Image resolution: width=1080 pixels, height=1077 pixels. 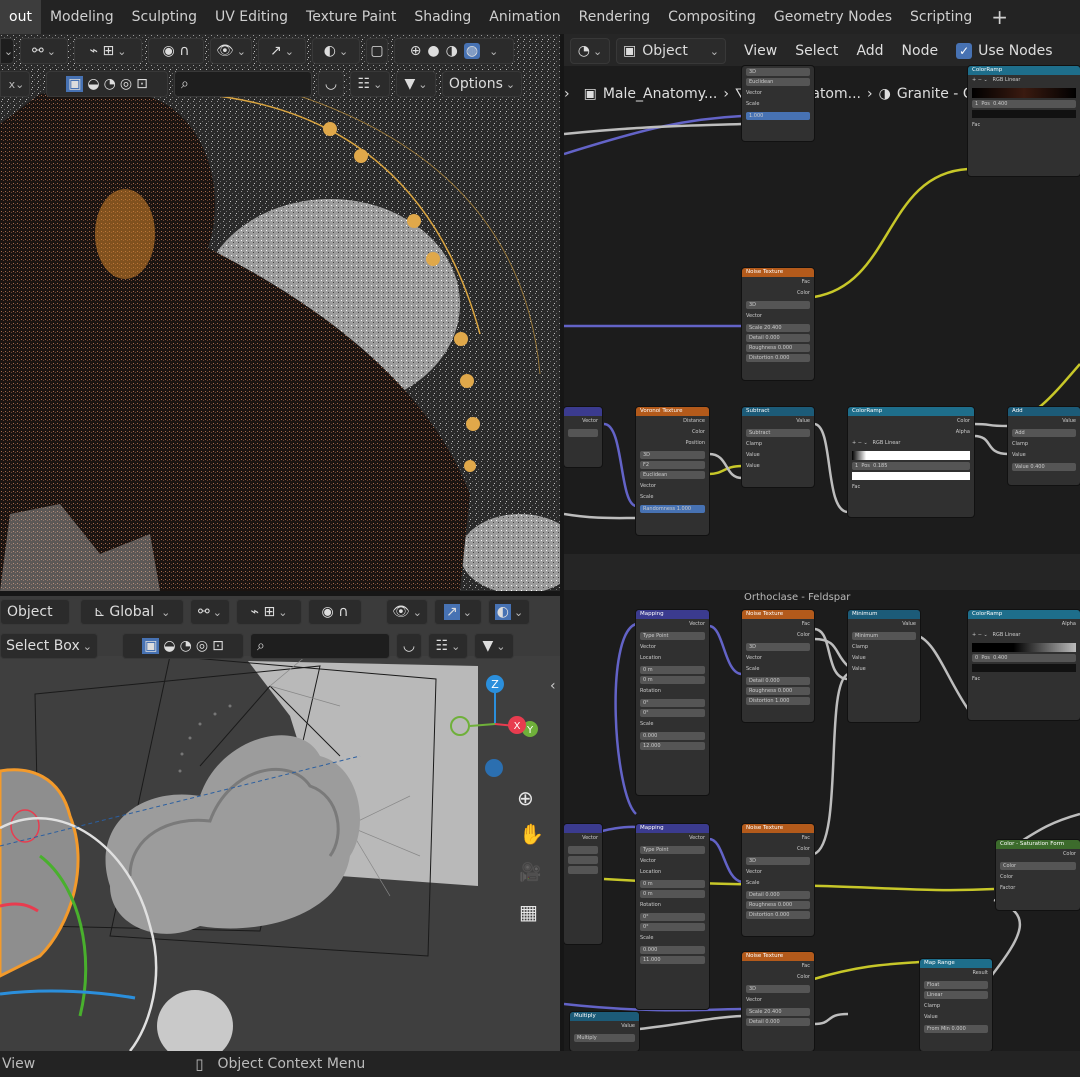 What do you see at coordinates (999, 17) in the screenshot?
I see `add-workspace-plus-icon: +` at bounding box center [999, 17].